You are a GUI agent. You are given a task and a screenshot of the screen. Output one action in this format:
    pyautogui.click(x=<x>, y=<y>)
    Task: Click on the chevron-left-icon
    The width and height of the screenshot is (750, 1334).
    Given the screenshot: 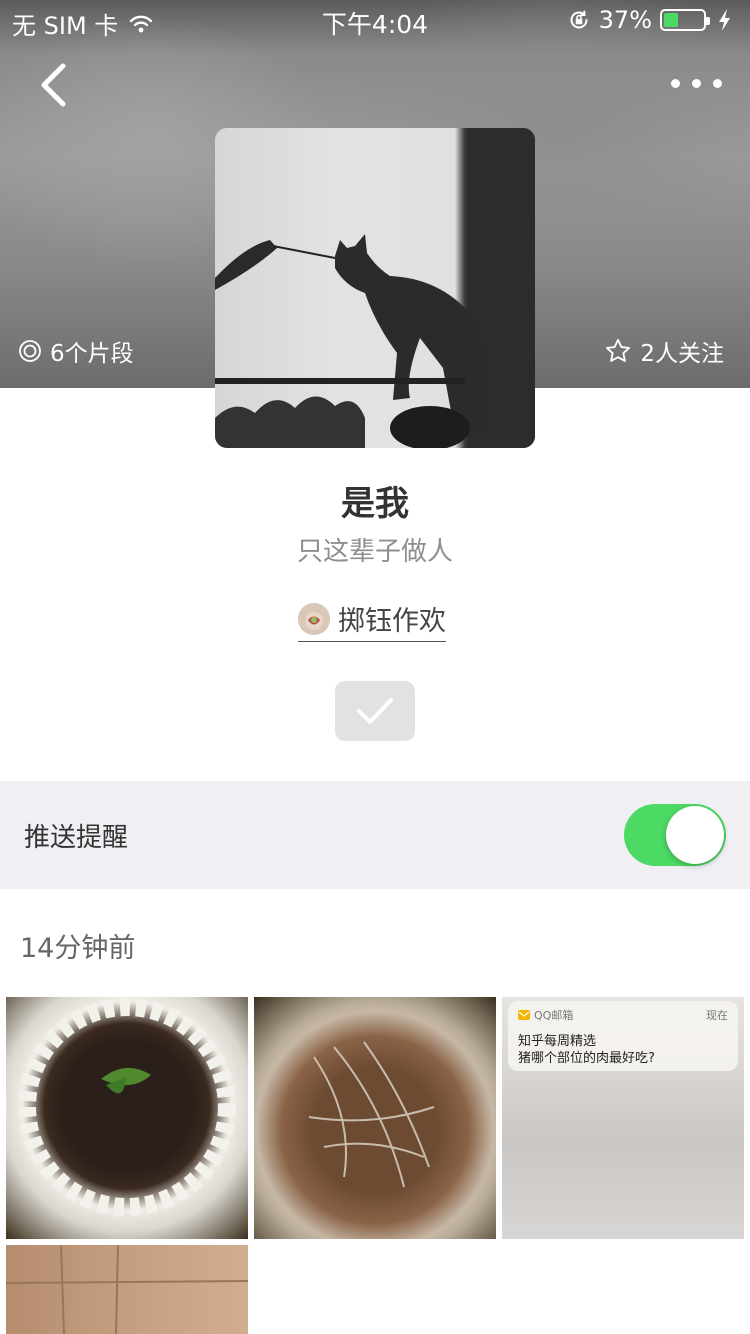 What is the action you would take?
    pyautogui.click(x=53, y=85)
    